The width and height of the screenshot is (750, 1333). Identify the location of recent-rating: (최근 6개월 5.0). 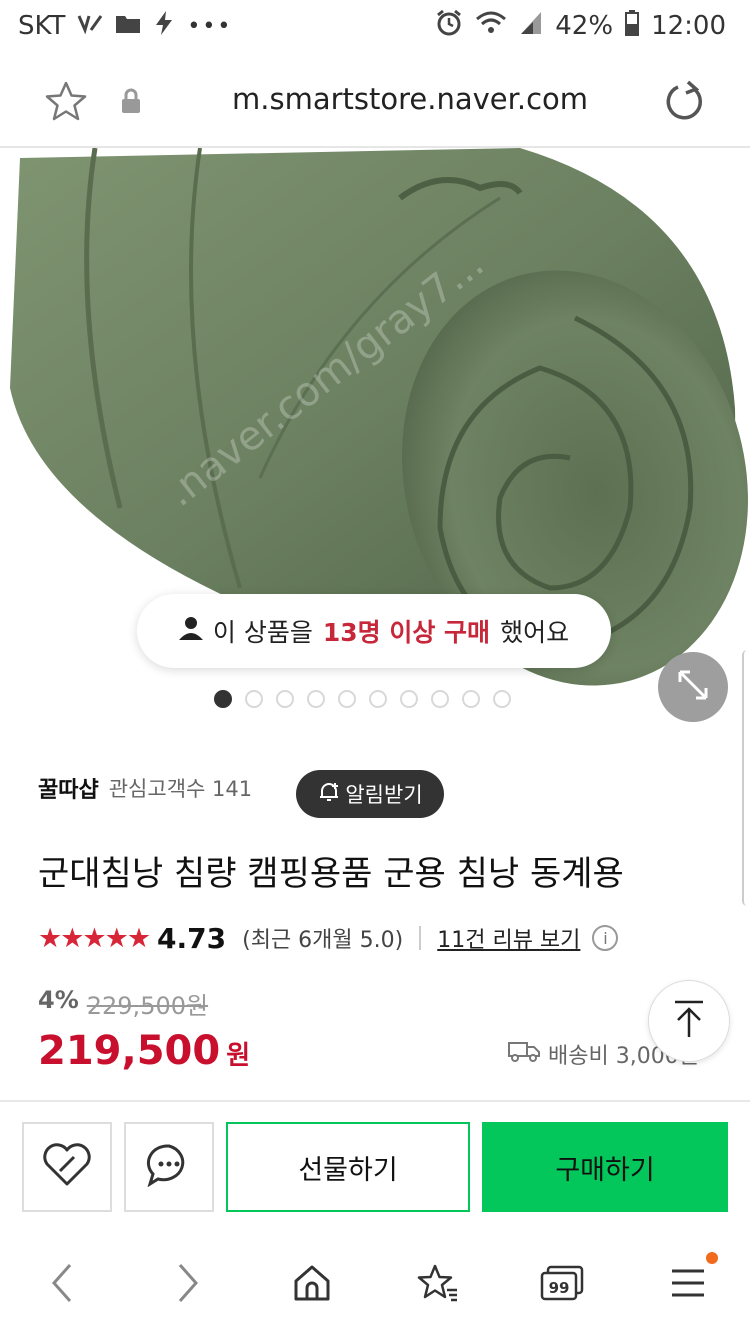
(323, 940).